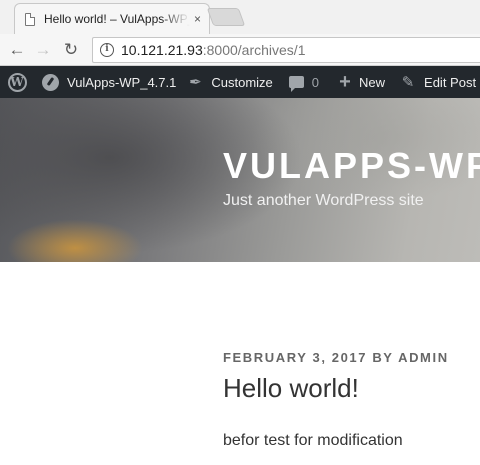 This screenshot has width=480, height=465. I want to click on wordpress-logo-icon: W, so click(17, 82).